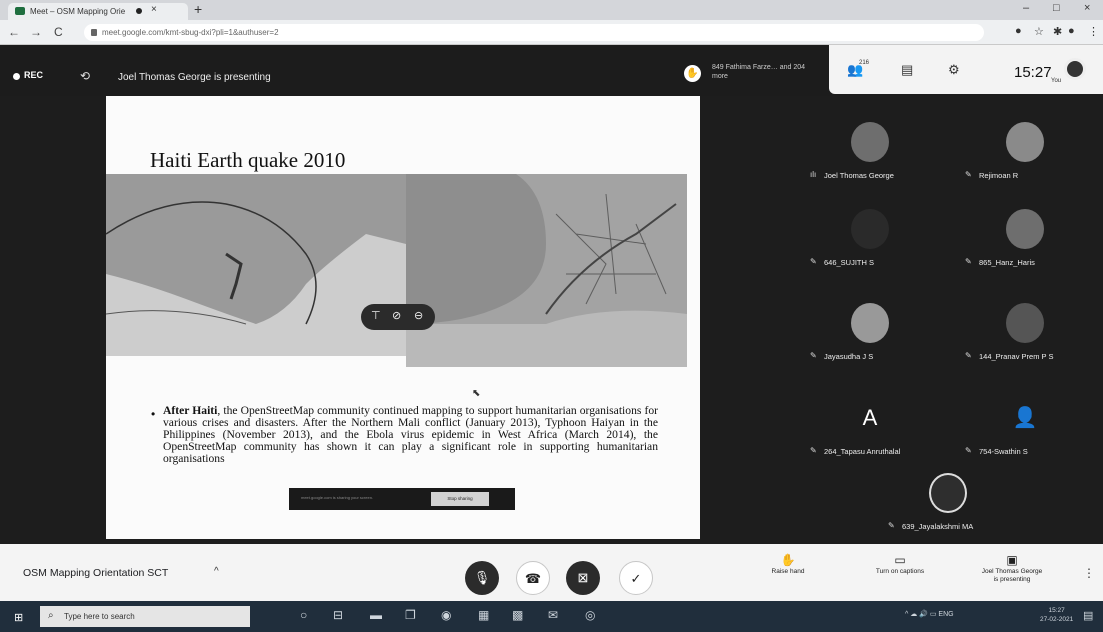  I want to click on chevron-up-icon: ^, so click(216, 571).